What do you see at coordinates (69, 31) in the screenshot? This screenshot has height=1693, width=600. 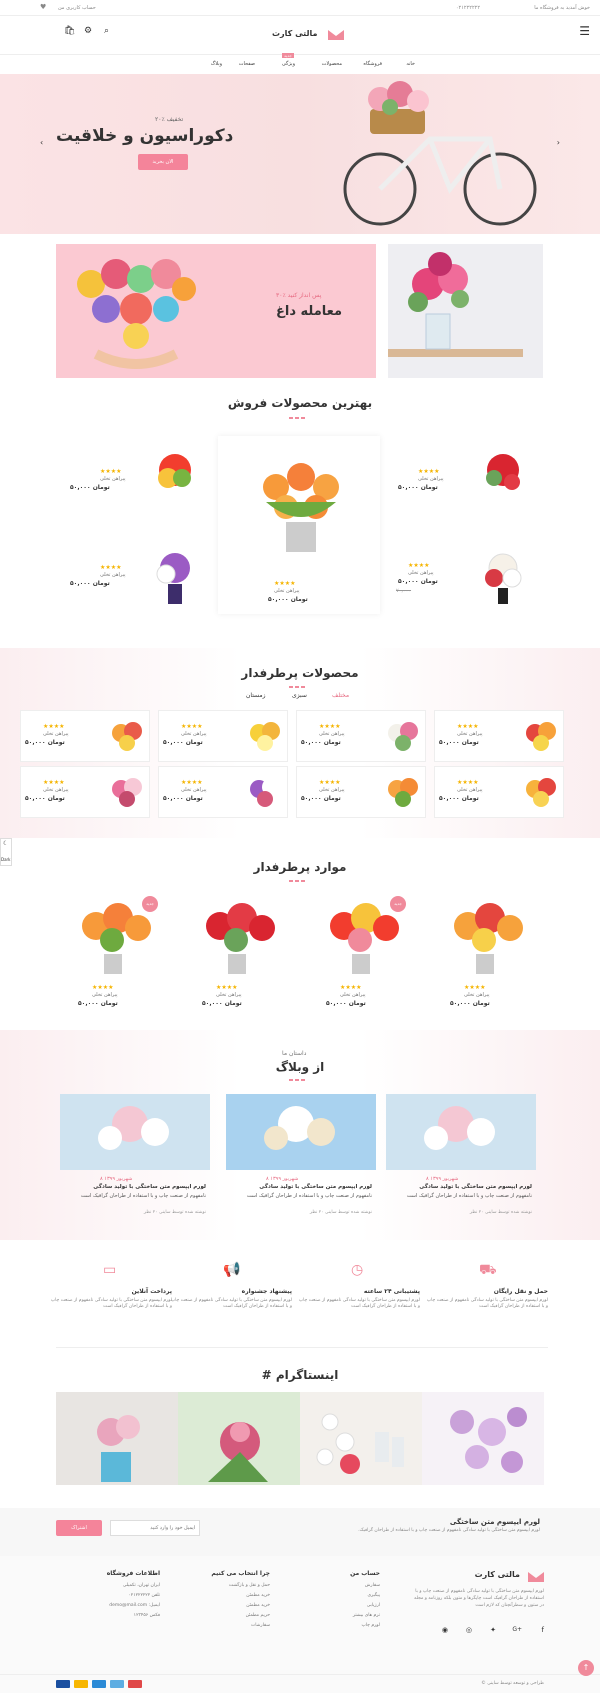 I see `cart-icon: 🛍` at bounding box center [69, 31].